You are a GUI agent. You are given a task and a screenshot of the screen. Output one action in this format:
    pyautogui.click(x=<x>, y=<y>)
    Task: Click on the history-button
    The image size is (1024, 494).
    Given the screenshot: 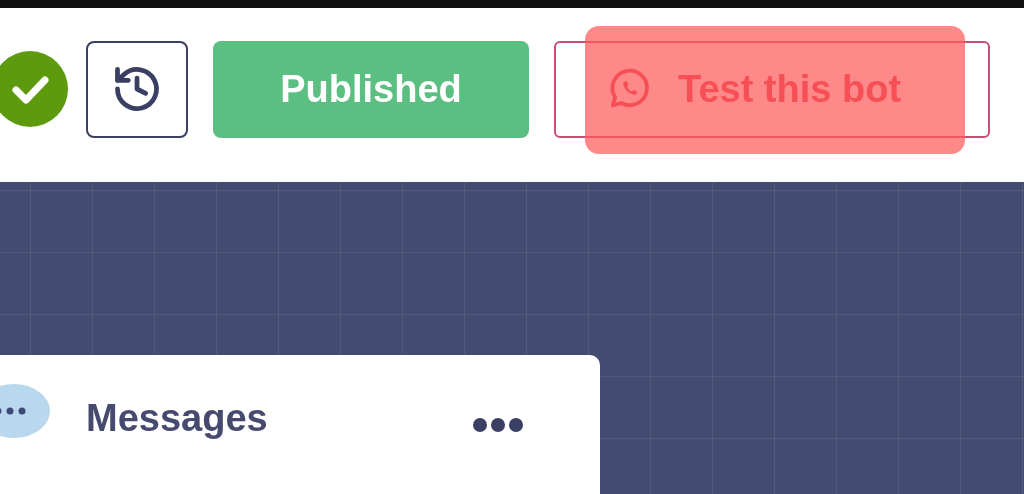 What is the action you would take?
    pyautogui.click(x=137, y=89)
    